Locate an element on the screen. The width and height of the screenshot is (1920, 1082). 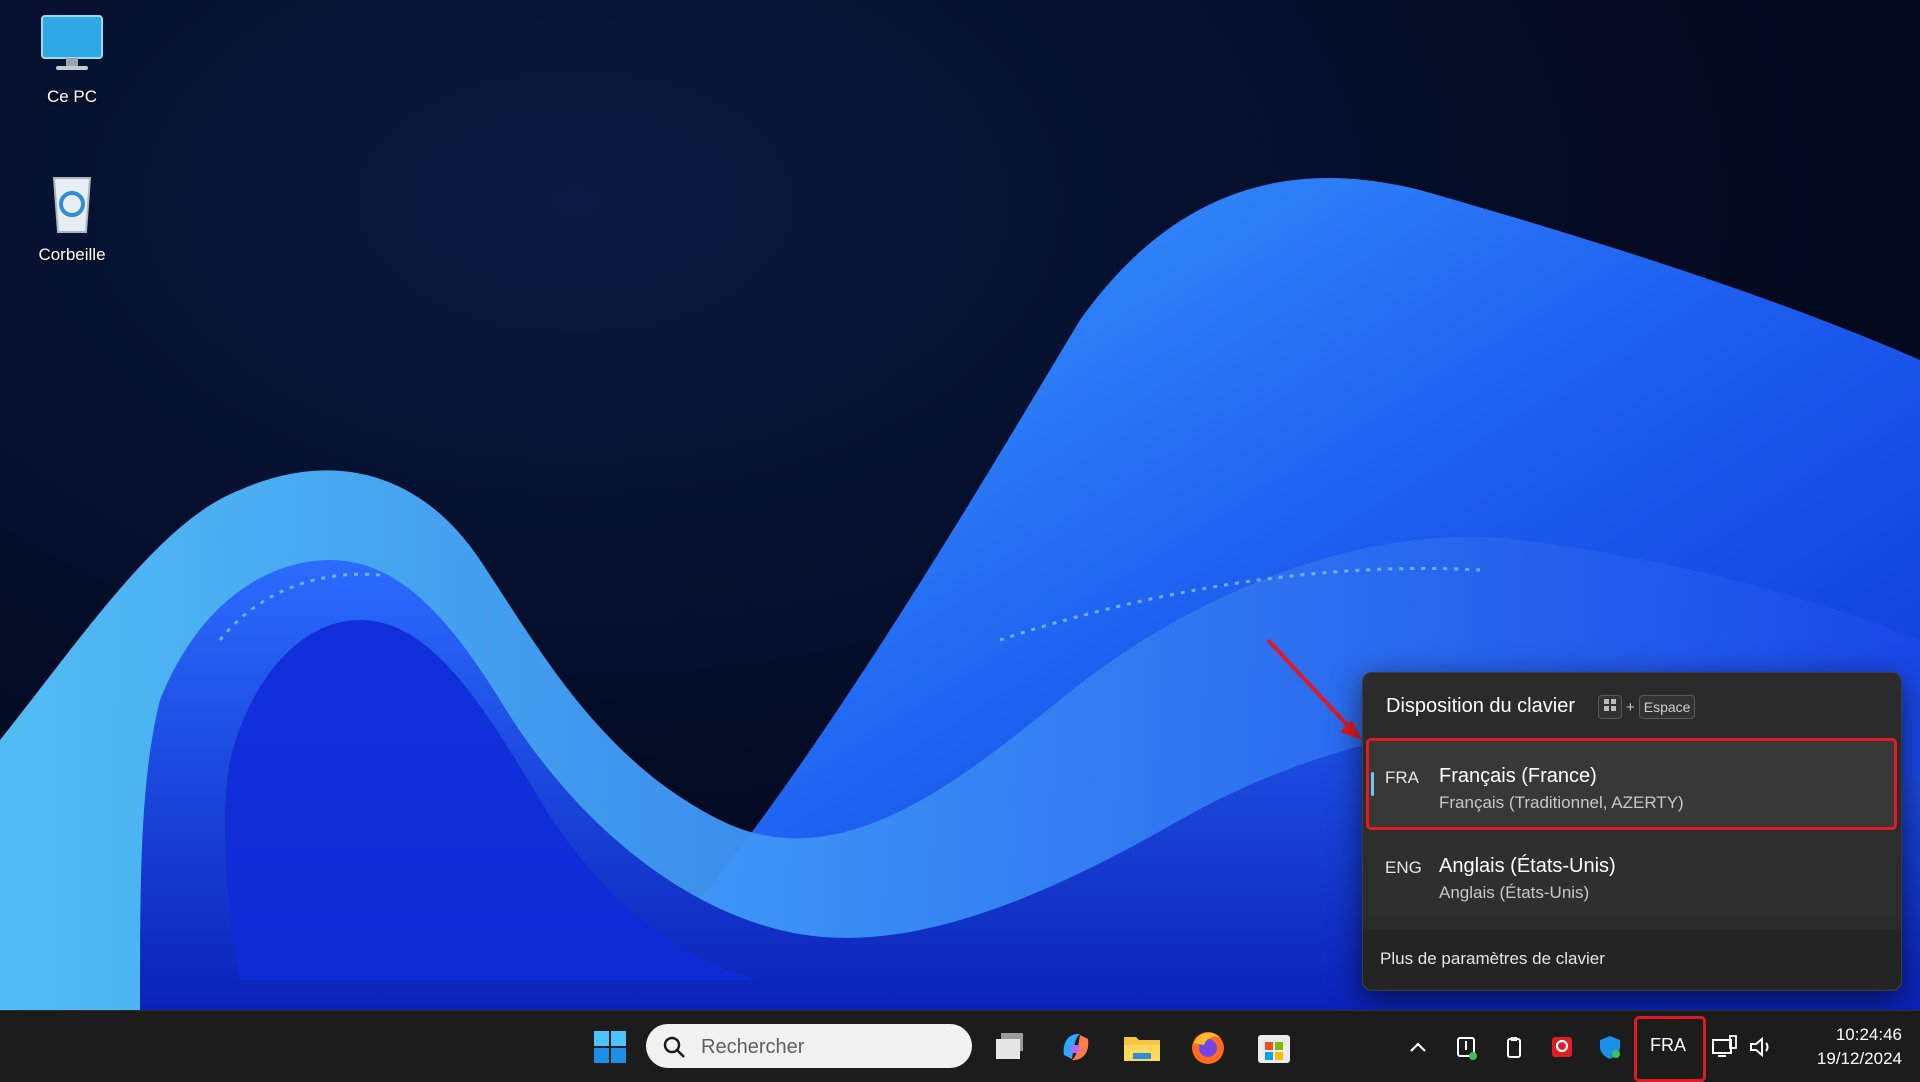
desktop-icon-recycle-bin: Corbeille is located at coordinates (72, 216).